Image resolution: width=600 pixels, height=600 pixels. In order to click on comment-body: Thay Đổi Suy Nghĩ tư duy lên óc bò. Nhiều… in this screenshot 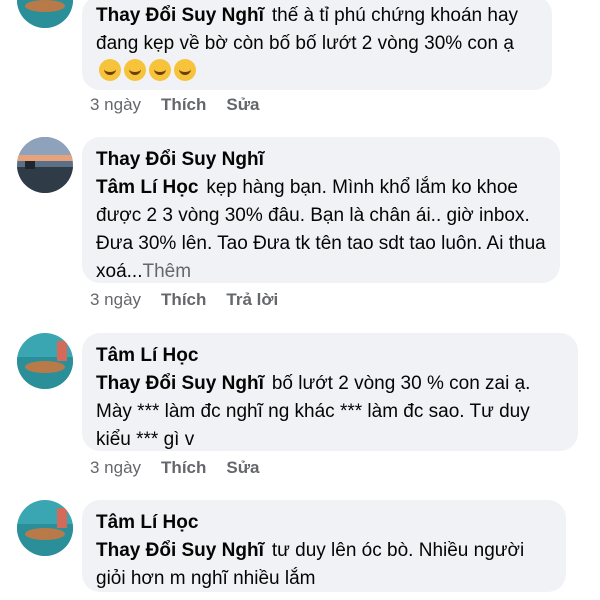, I will do `click(324, 565)`.